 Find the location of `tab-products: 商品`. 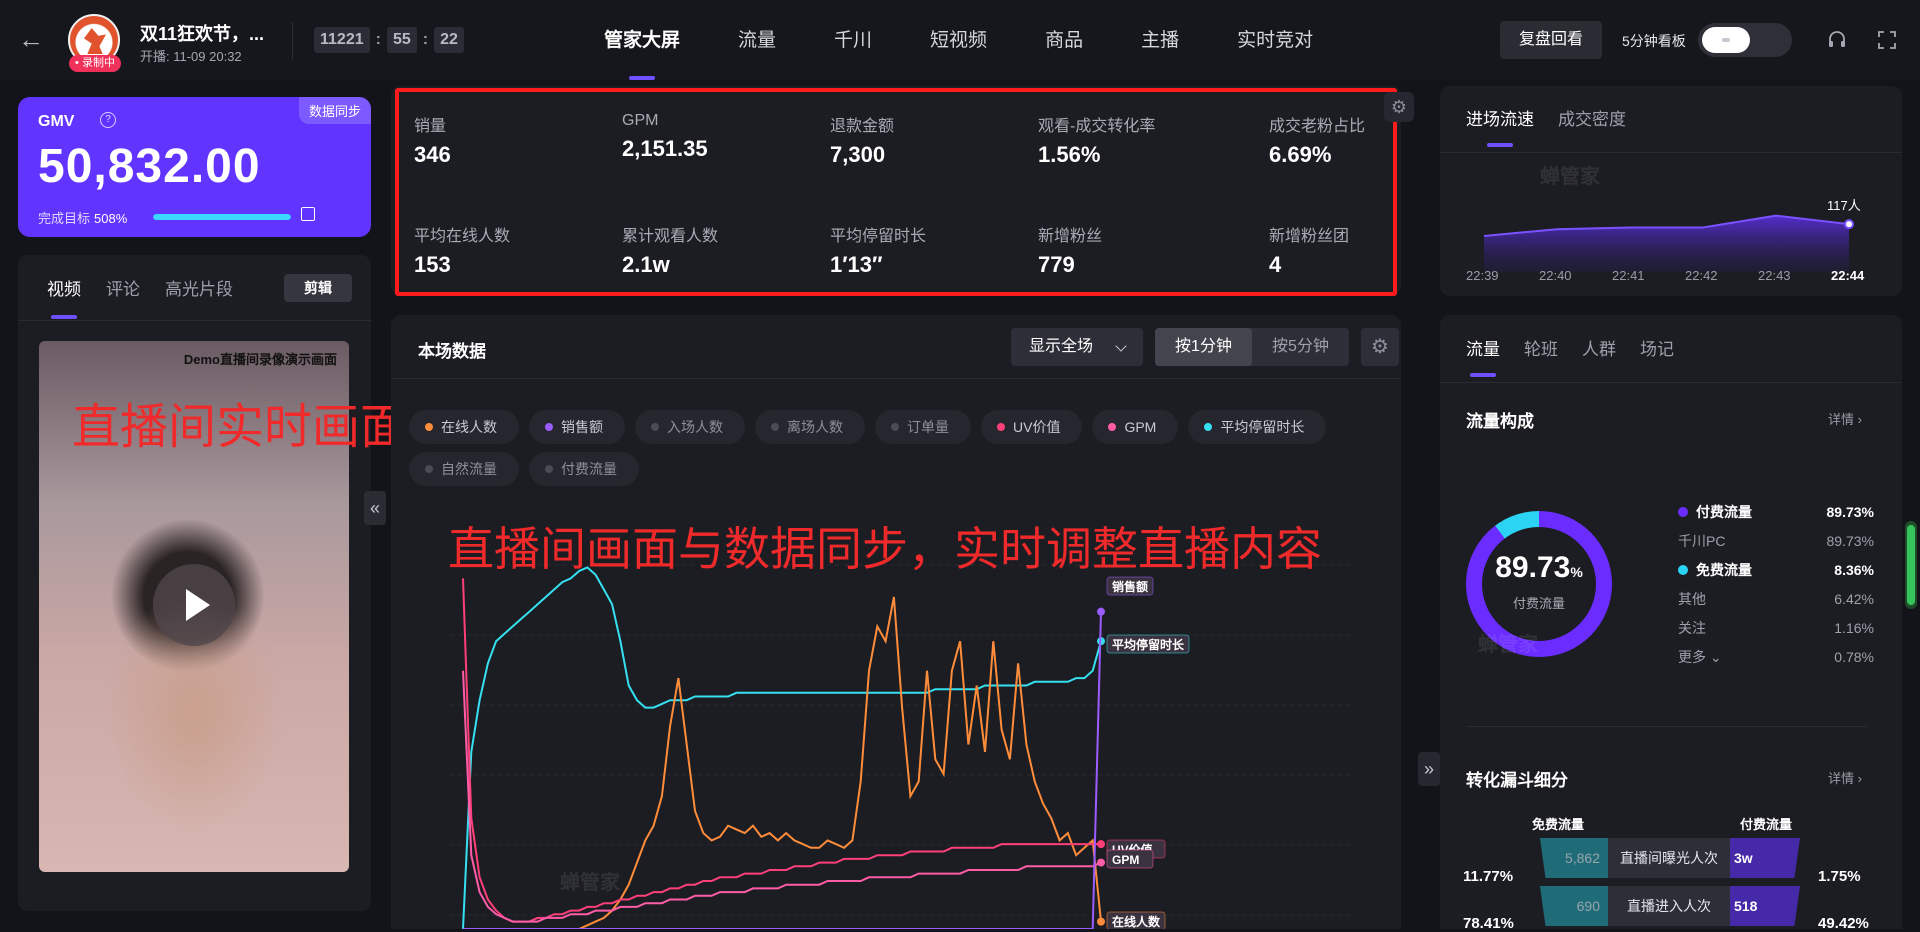

tab-products: 商品 is located at coordinates (1064, 40).